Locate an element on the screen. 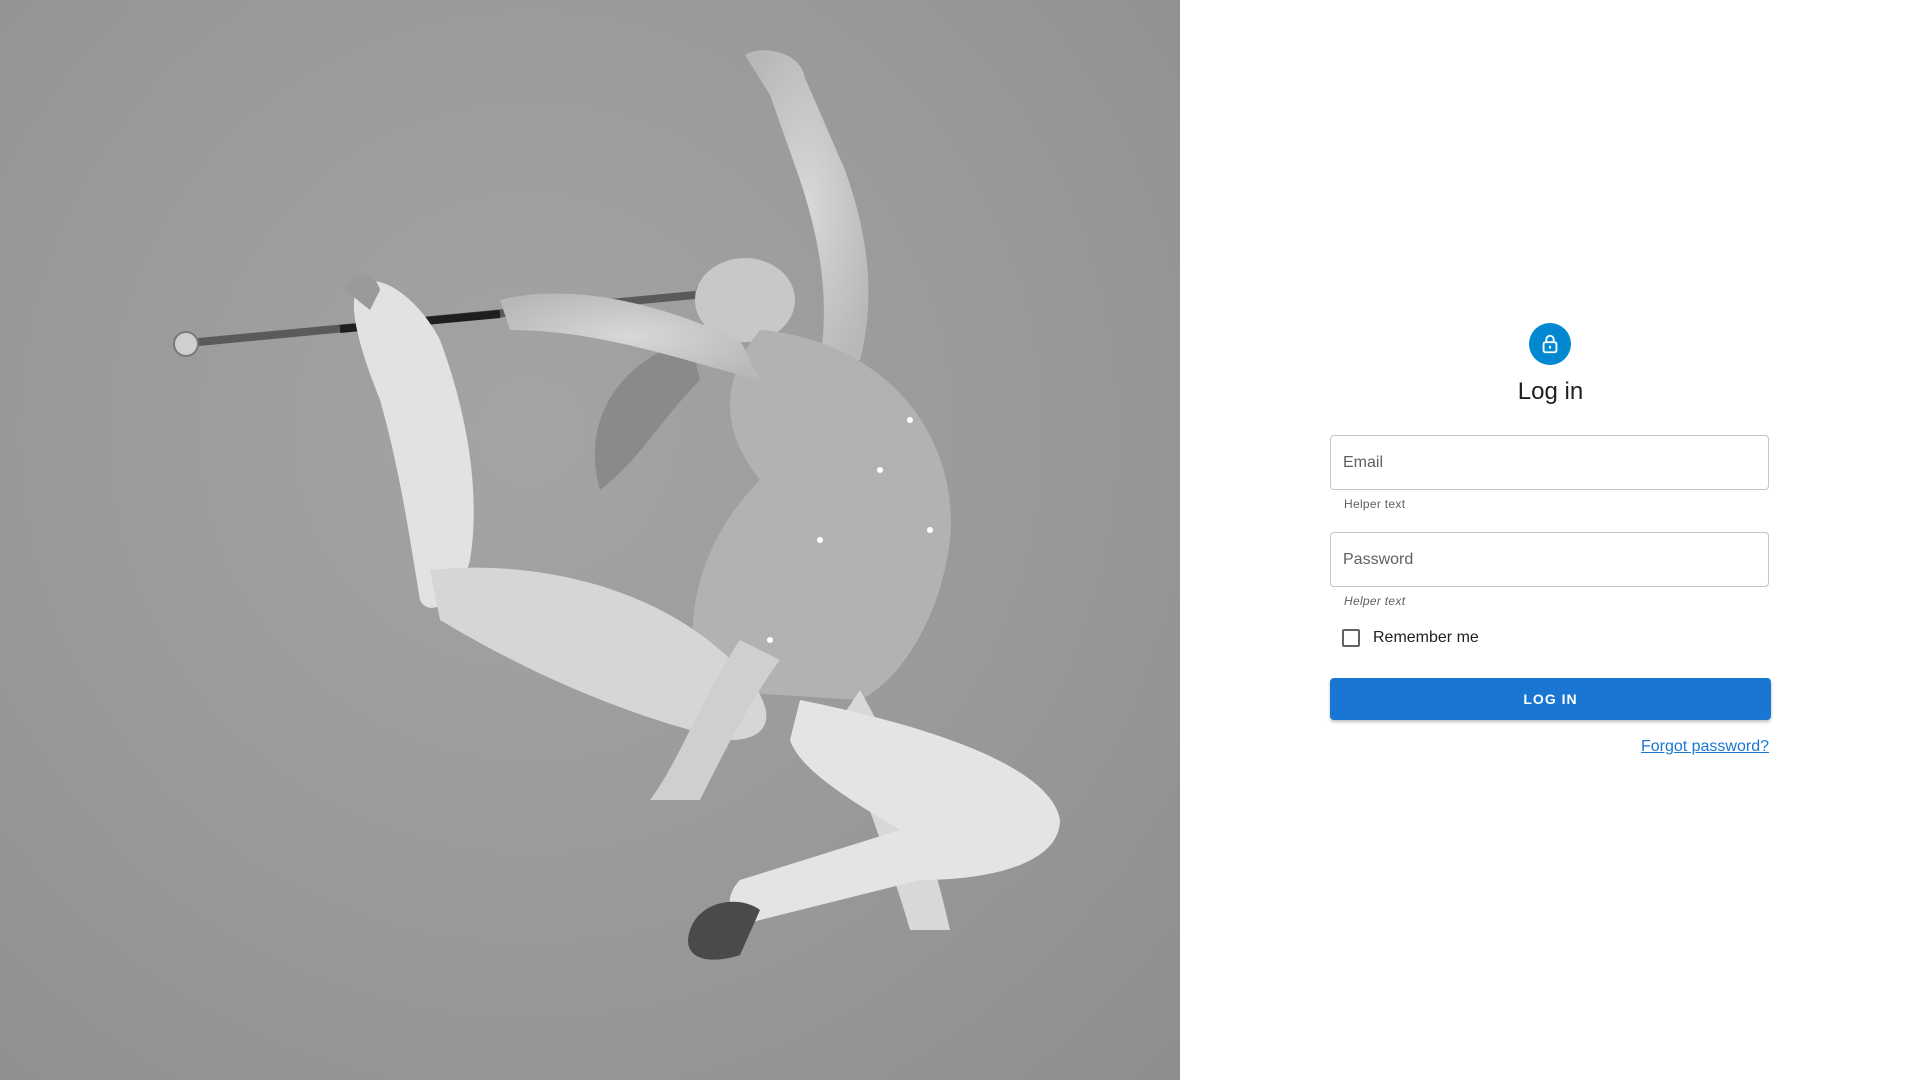 The image size is (1920, 1080). page-title: Log in is located at coordinates (1550, 391).